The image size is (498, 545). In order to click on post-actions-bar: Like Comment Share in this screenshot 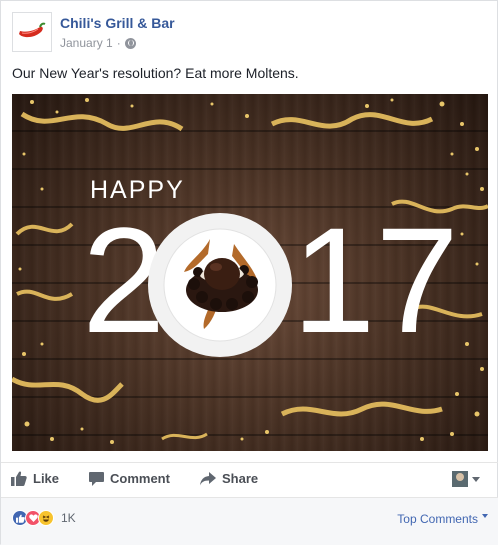, I will do `click(249, 478)`.